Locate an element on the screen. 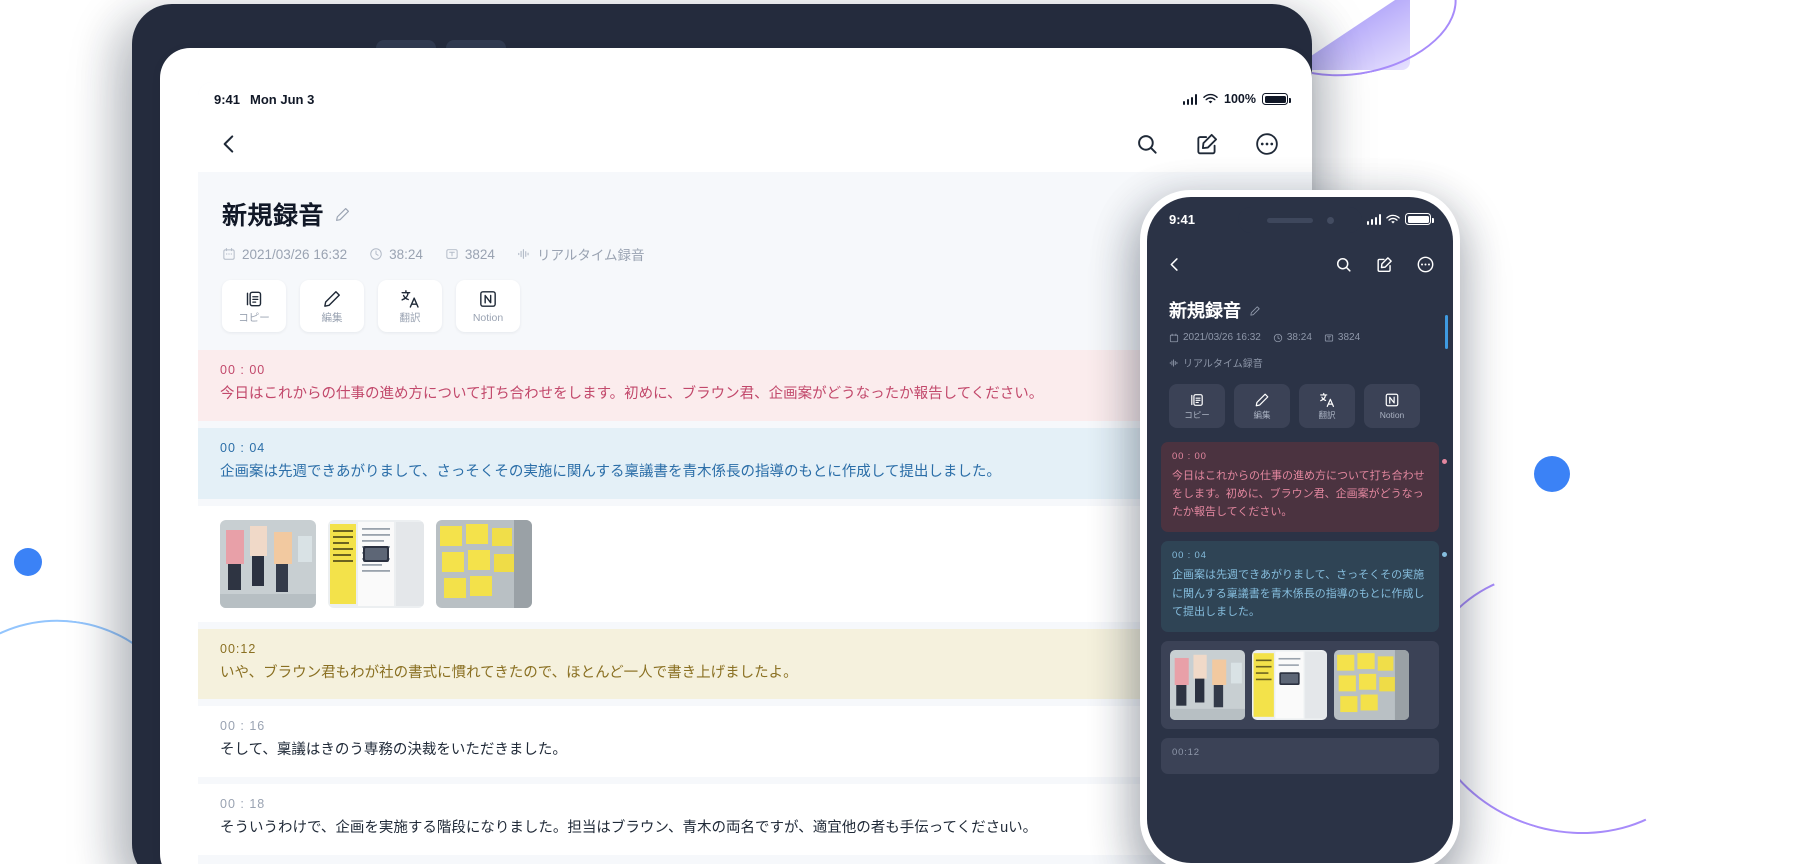  action-toolbar: コピー 編集 翻訳 Notion is located at coordinates (1300, 399).